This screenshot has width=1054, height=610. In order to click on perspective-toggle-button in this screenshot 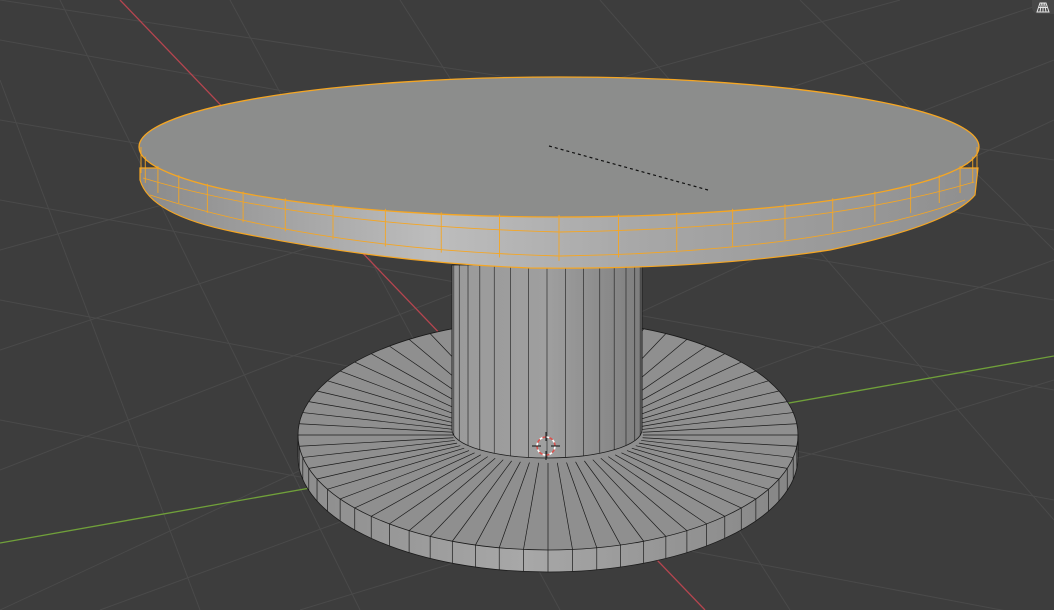, I will do `click(1043, 7)`.